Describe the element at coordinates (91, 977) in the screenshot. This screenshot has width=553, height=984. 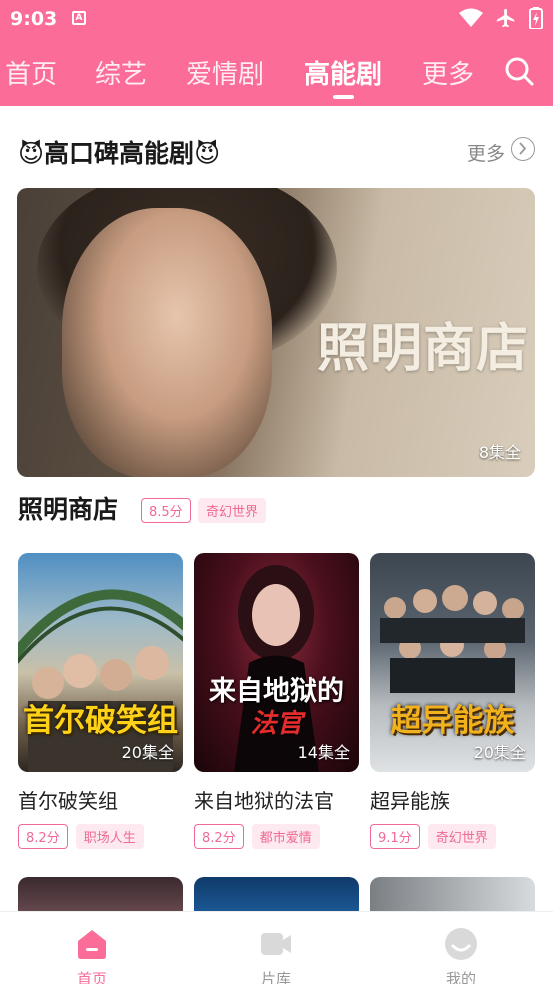
I see `bottom-nav-label: 首页` at that location.